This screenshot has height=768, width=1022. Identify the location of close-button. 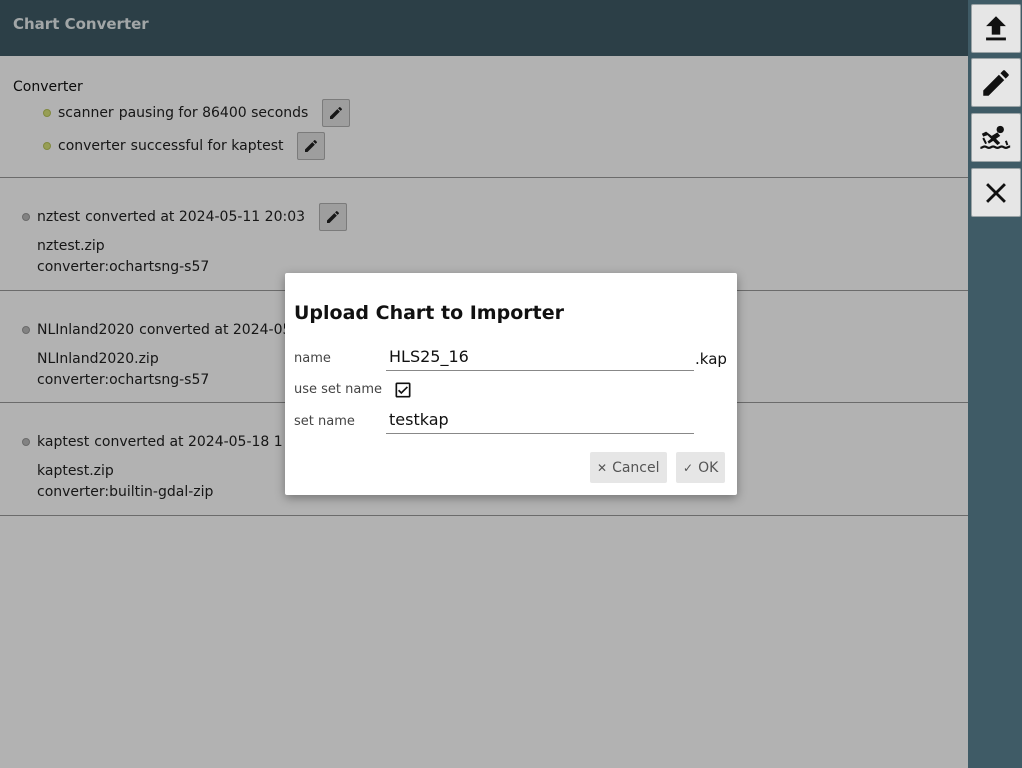
(996, 192).